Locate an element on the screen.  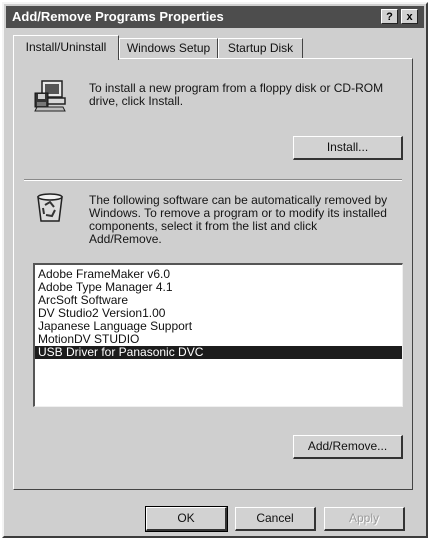
help-button: ? is located at coordinates (389, 16).